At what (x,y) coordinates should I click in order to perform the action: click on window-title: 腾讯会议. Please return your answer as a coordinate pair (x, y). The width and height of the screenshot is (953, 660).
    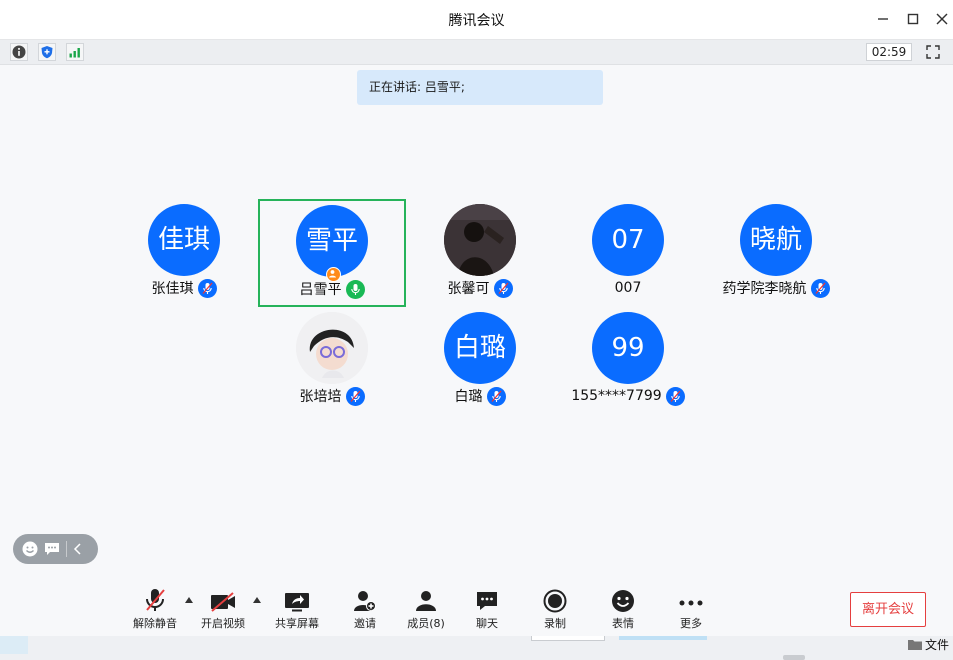
    Looking at the image, I should click on (476, 21).